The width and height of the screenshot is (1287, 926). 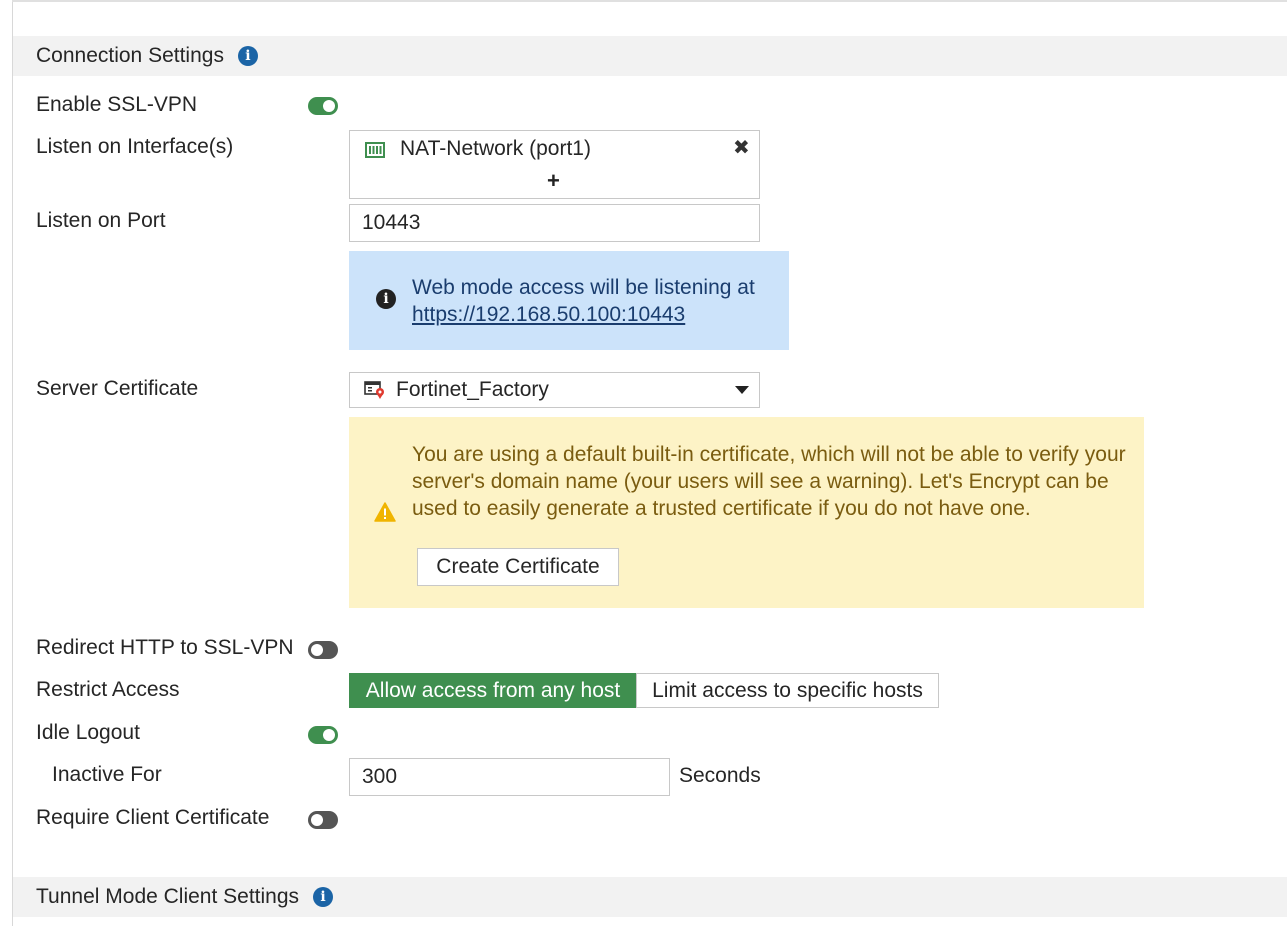 I want to click on certificate-icon, so click(x=375, y=390).